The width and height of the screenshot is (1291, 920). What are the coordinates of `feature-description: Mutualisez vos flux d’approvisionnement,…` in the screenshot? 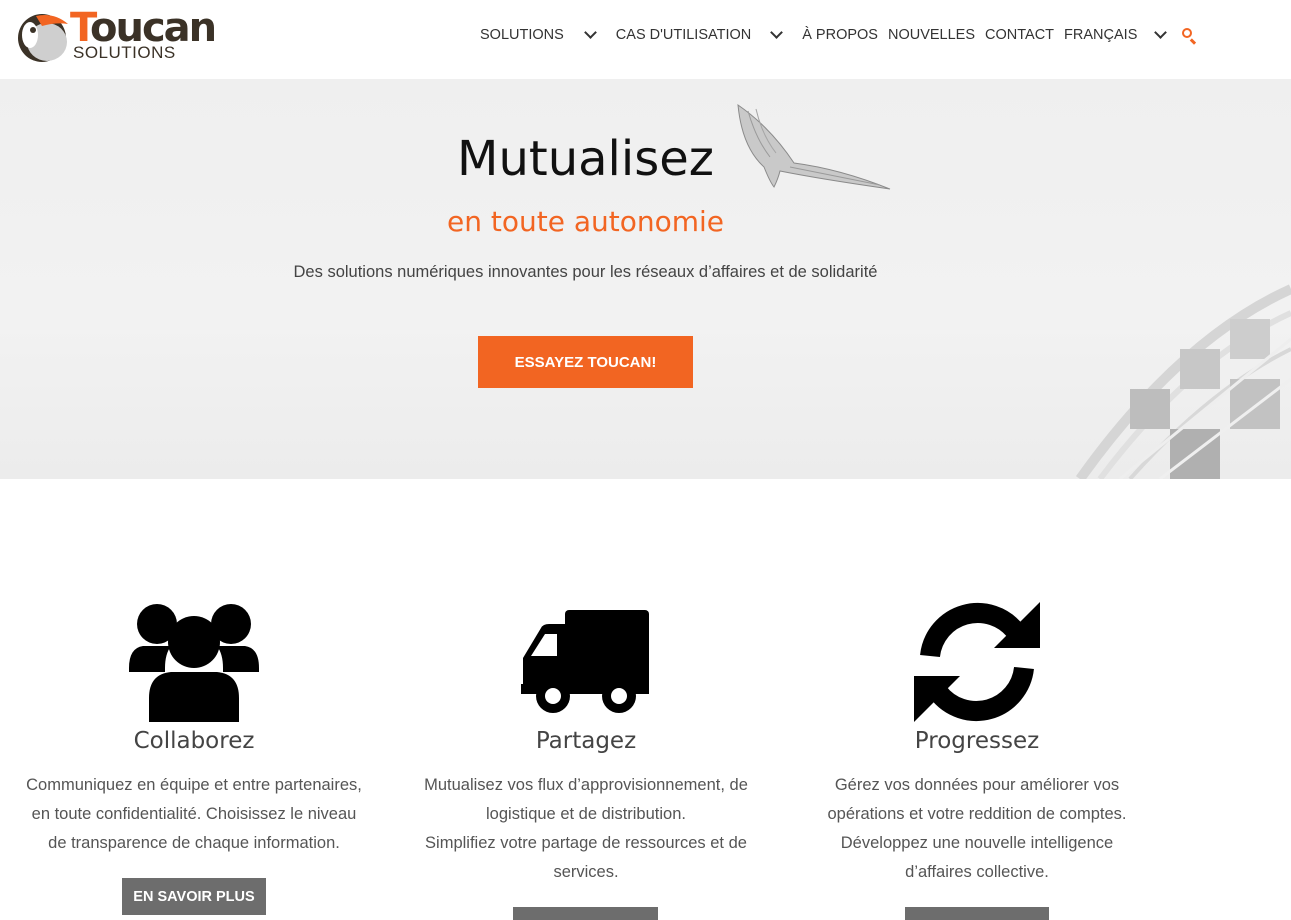 It's located at (586, 828).